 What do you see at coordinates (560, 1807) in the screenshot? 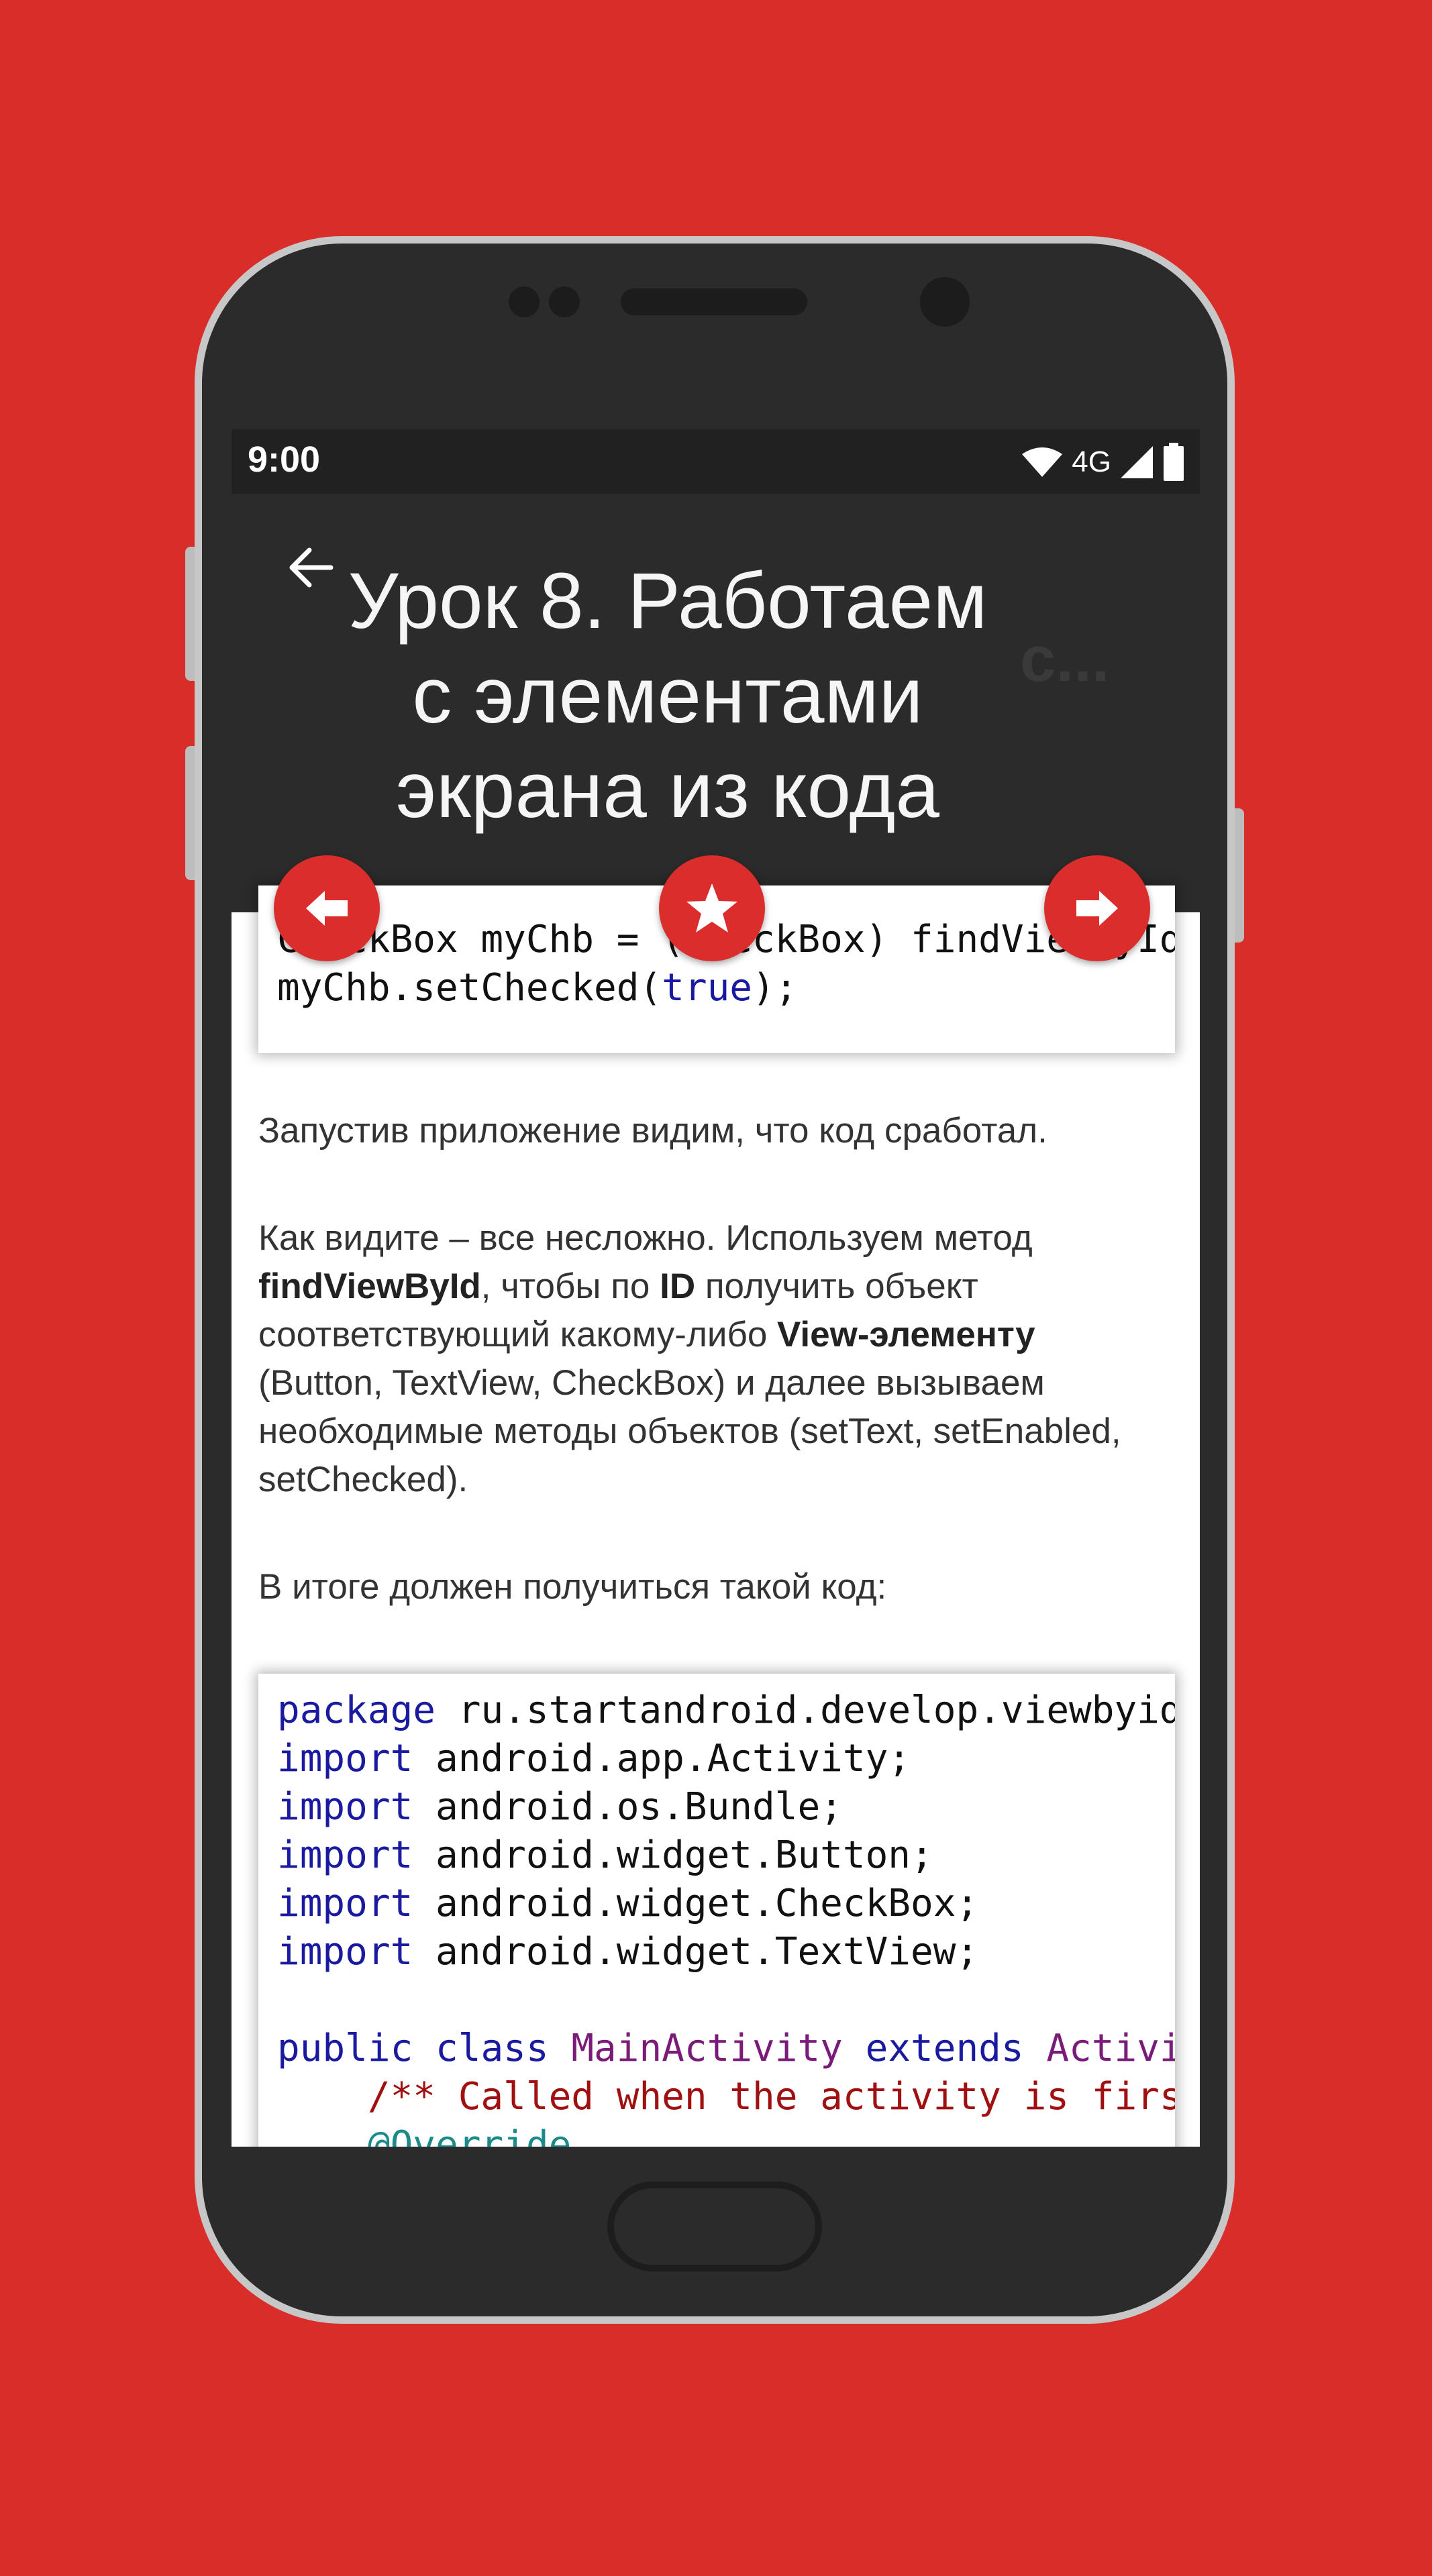
I see `code-line: import android.os.Bundle;` at bounding box center [560, 1807].